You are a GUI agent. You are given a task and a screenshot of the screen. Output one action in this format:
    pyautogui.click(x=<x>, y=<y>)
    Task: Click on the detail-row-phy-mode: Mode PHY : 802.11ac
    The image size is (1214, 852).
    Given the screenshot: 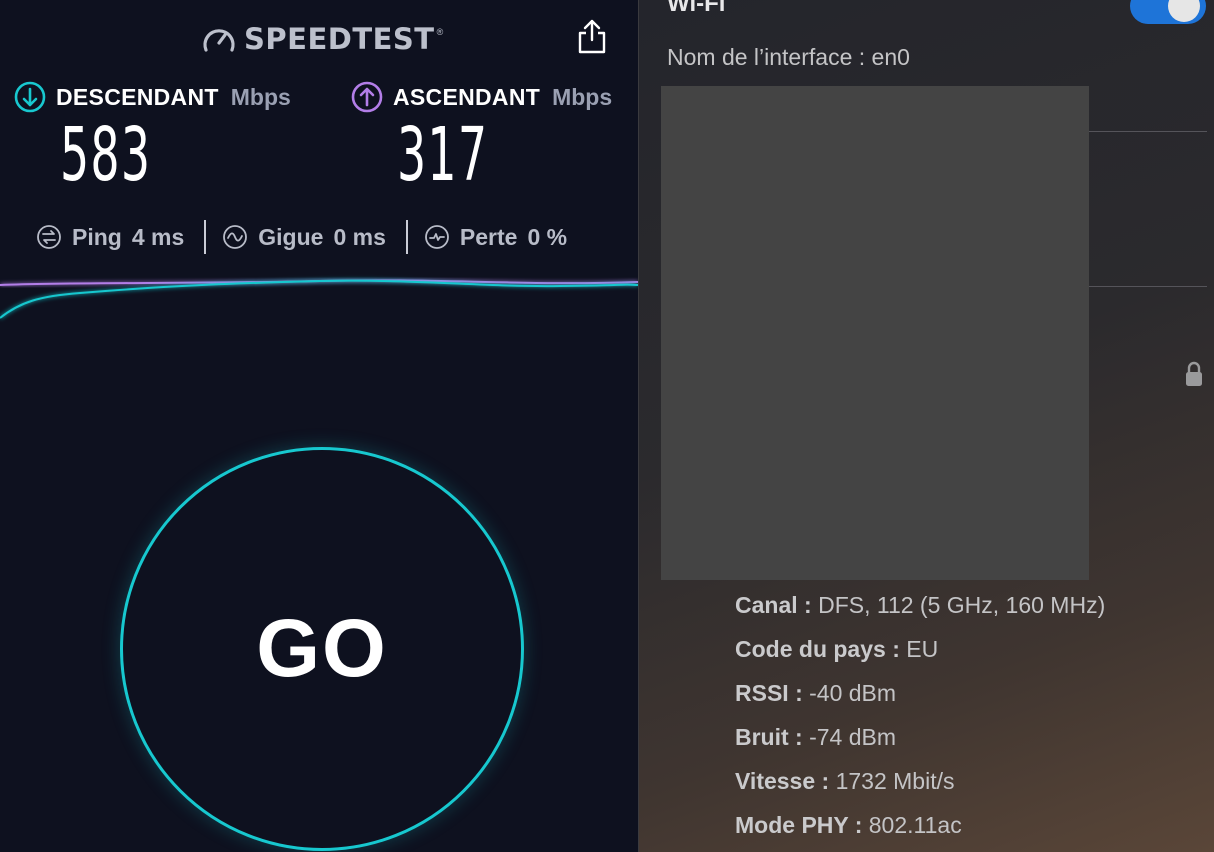 What is the action you would take?
    pyautogui.click(x=920, y=830)
    